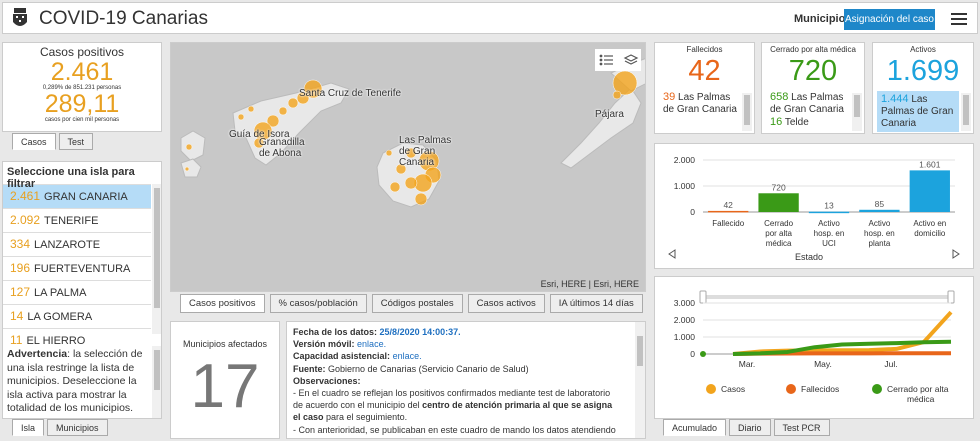 The height and width of the screenshot is (441, 980). What do you see at coordinates (596, 303) in the screenshot?
I see `tab-ia-14-dias: IA últimos 14 días` at bounding box center [596, 303].